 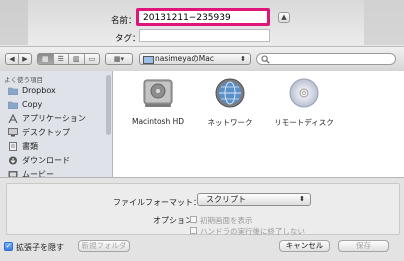 What do you see at coordinates (32, 104) in the screenshot?
I see `sidebar-item-label: Copy` at bounding box center [32, 104].